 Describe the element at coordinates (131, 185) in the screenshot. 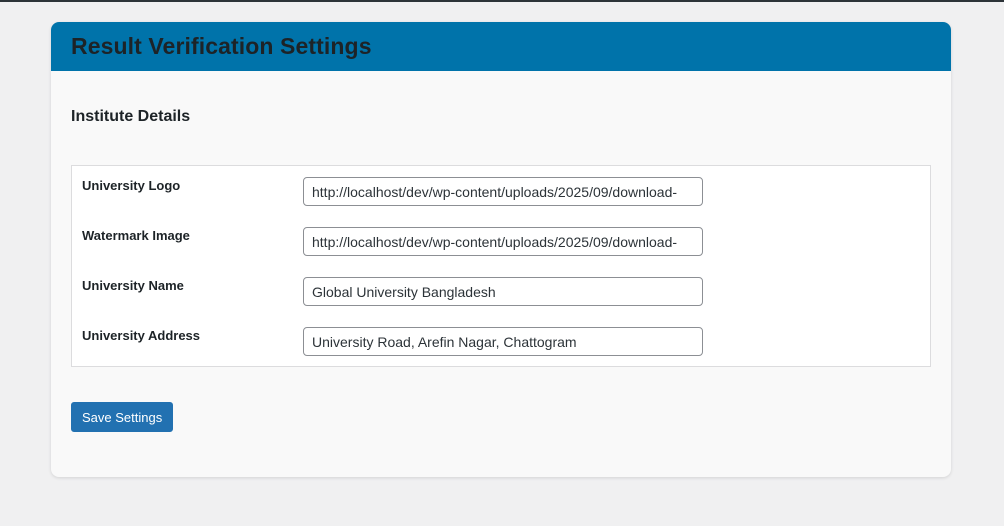

I see `university-logo-label: University Logo` at that location.